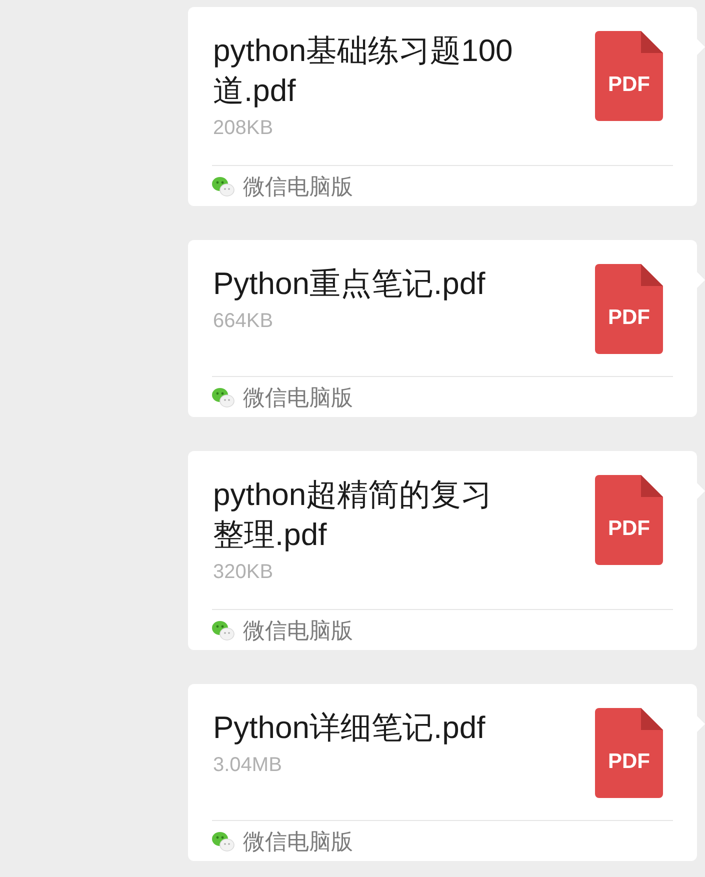  I want to click on file-size: 664KB, so click(243, 321).